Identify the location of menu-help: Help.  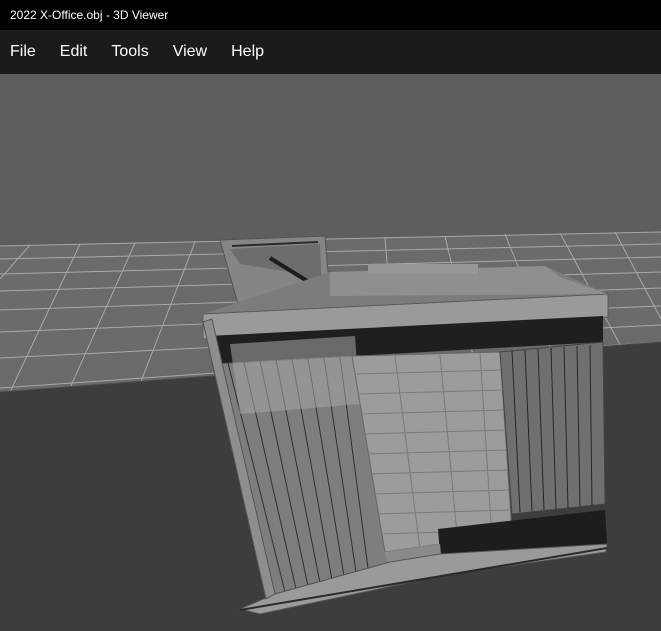
(253, 52).